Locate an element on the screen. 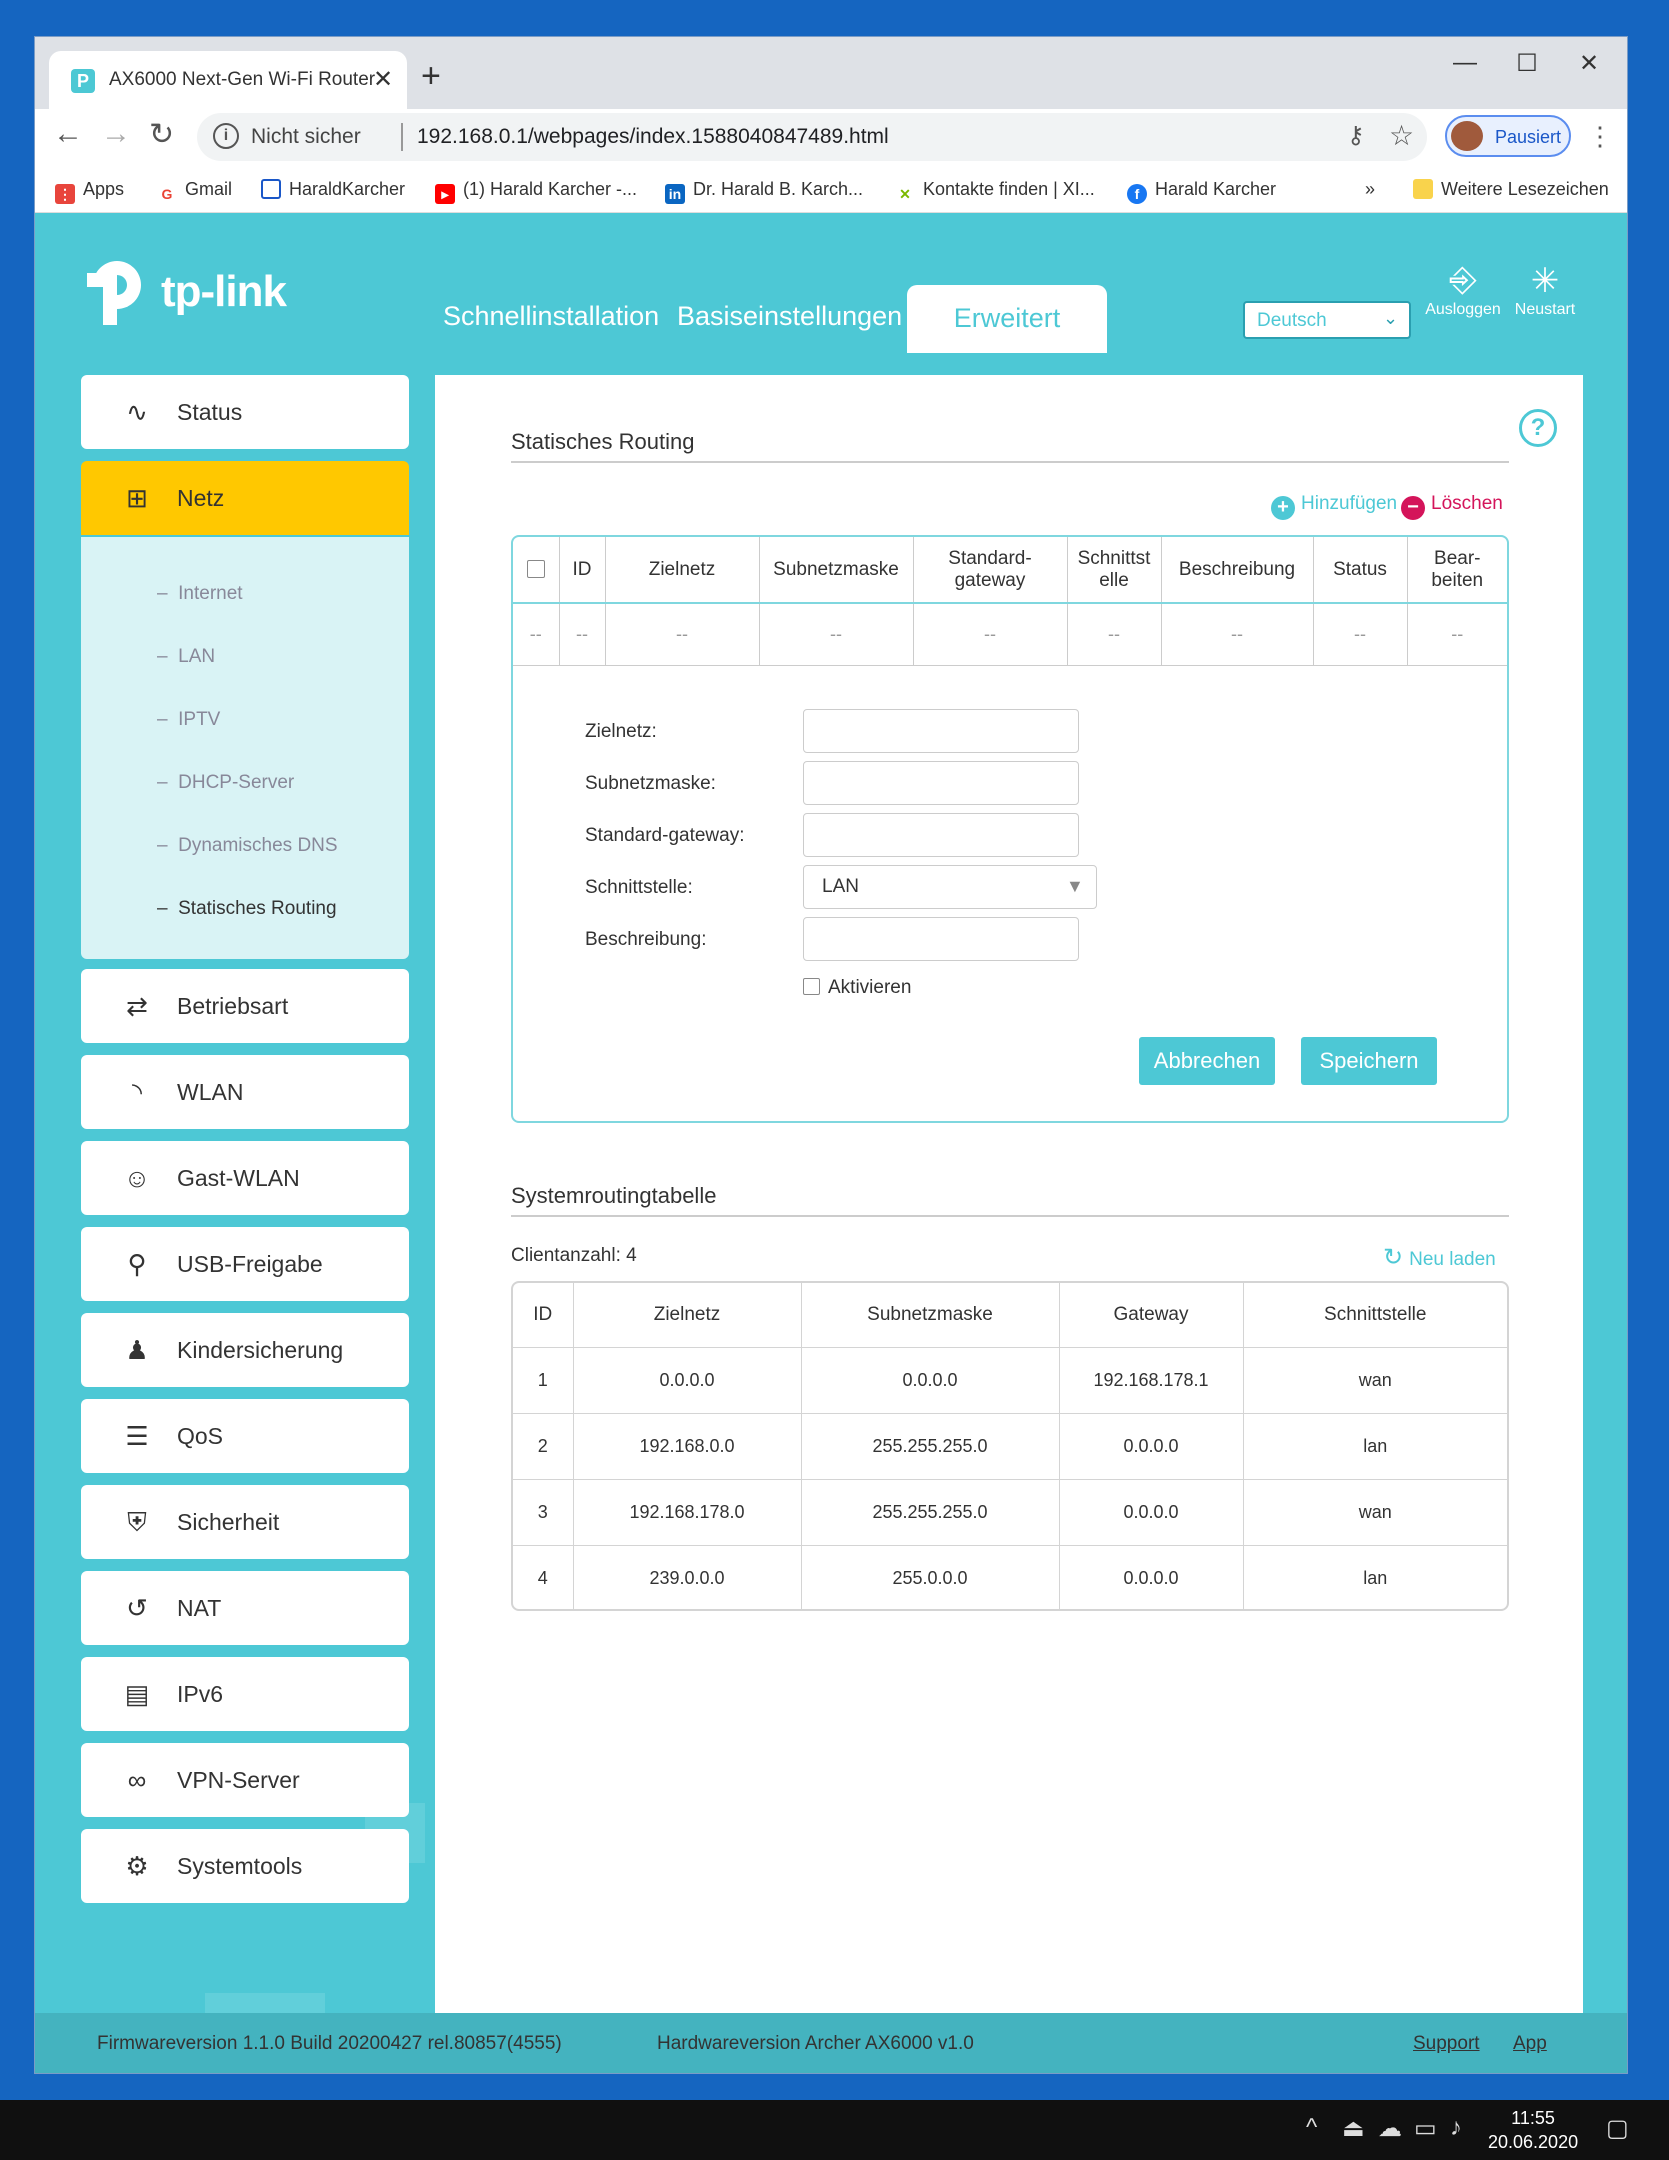 This screenshot has width=1669, height=2160. forward-icon: → is located at coordinates (116, 134).